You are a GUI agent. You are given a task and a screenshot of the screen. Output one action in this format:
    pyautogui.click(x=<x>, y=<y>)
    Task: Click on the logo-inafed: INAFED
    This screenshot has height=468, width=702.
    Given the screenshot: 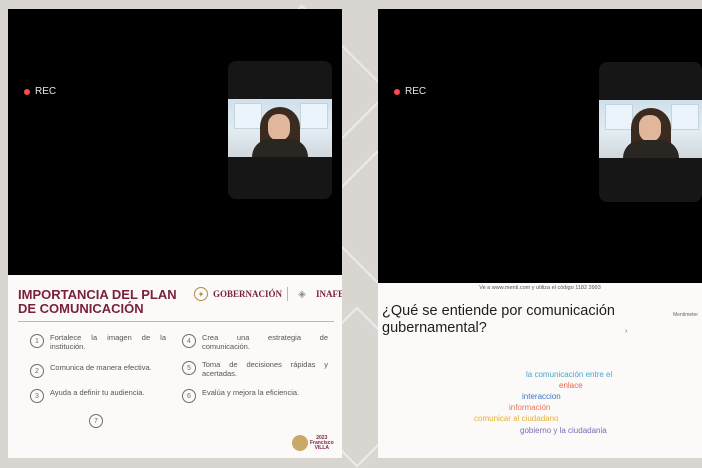 What is the action you would take?
    pyautogui.click(x=329, y=294)
    